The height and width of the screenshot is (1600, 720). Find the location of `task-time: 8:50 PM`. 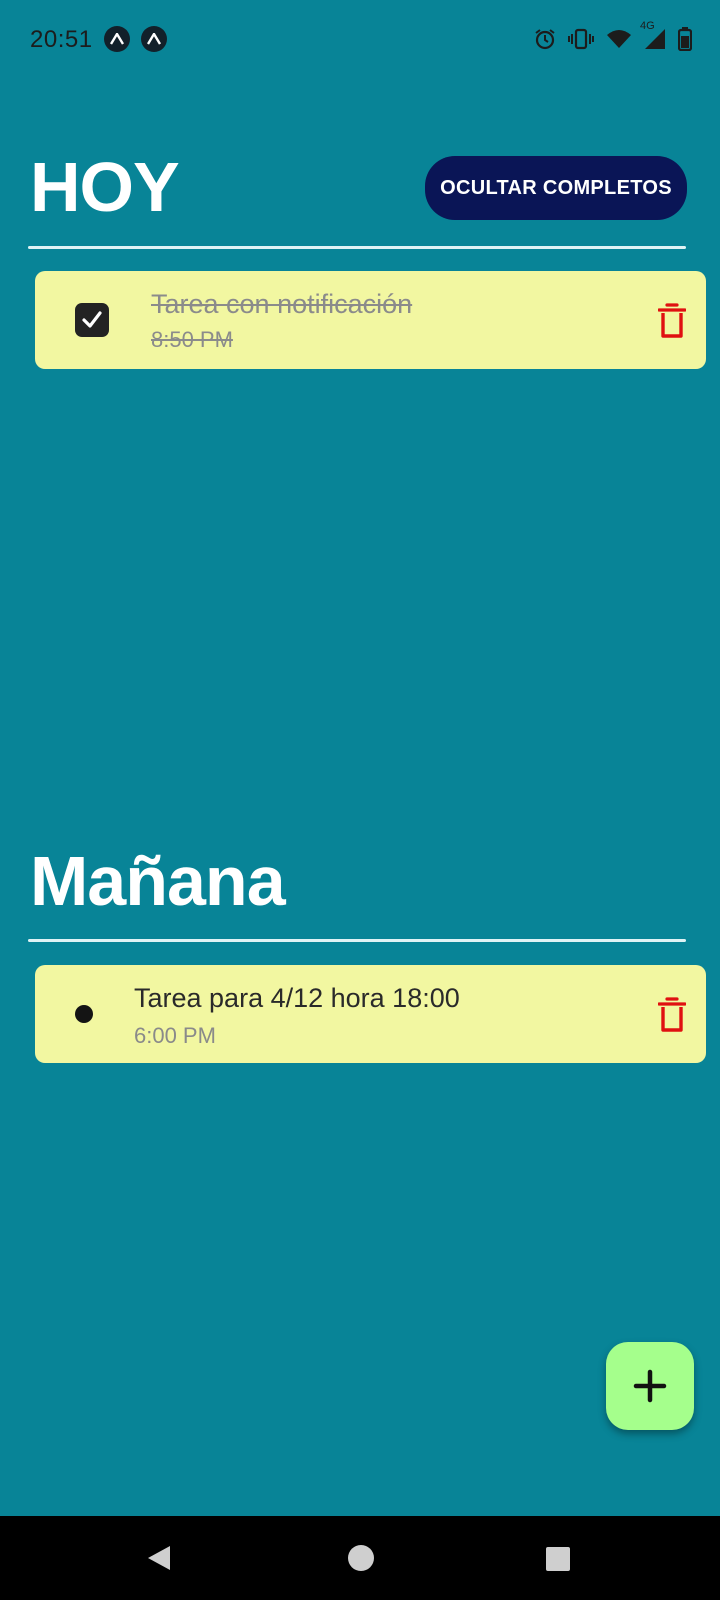

task-time: 8:50 PM is located at coordinates (192, 339).